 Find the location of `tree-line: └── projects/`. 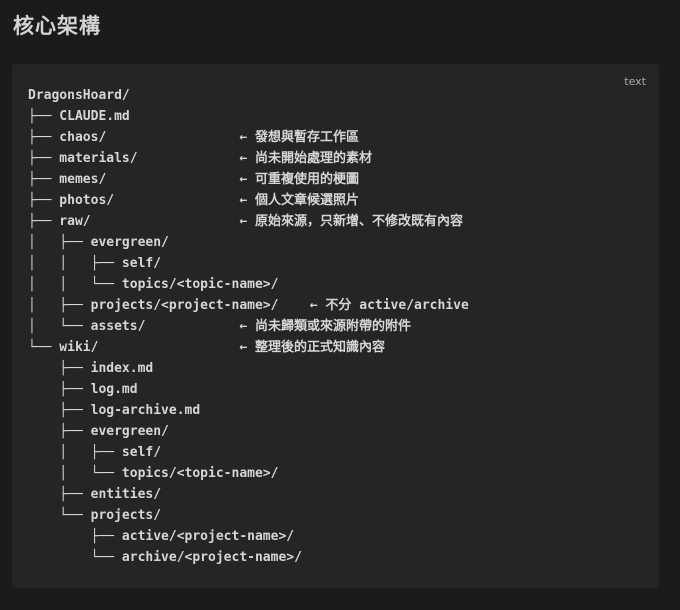

tree-line: └── projects/ is located at coordinates (95, 515).